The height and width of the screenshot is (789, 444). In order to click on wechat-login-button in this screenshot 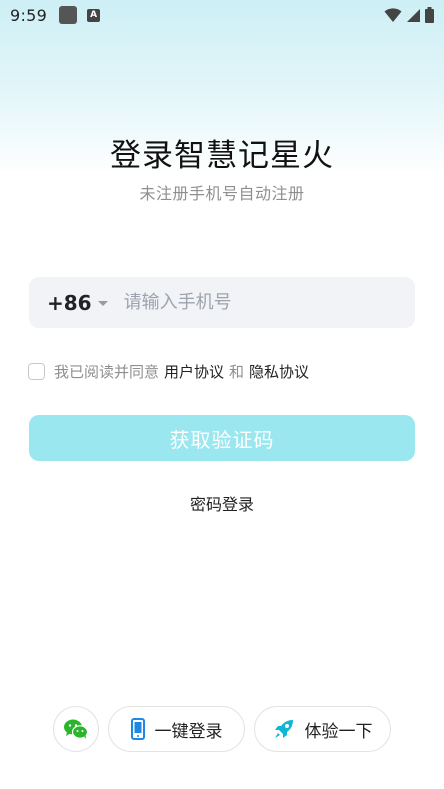, I will do `click(76, 729)`.